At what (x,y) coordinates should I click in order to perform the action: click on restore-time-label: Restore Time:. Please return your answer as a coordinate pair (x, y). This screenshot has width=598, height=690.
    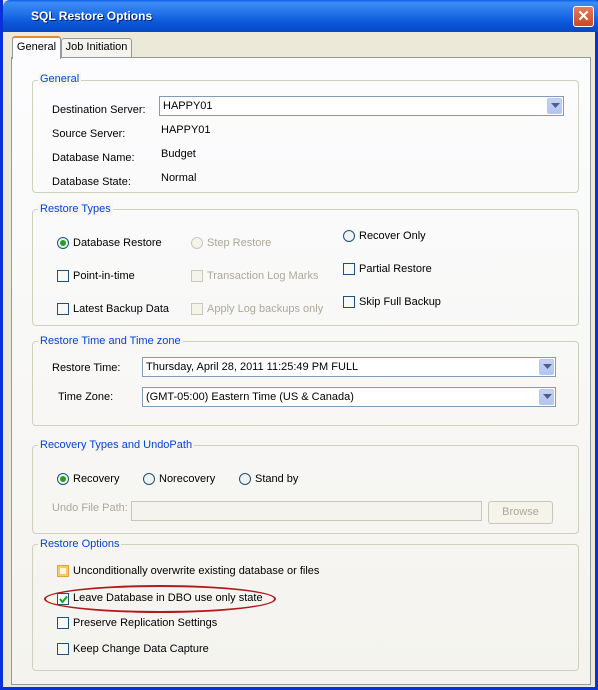
    Looking at the image, I should click on (86, 368).